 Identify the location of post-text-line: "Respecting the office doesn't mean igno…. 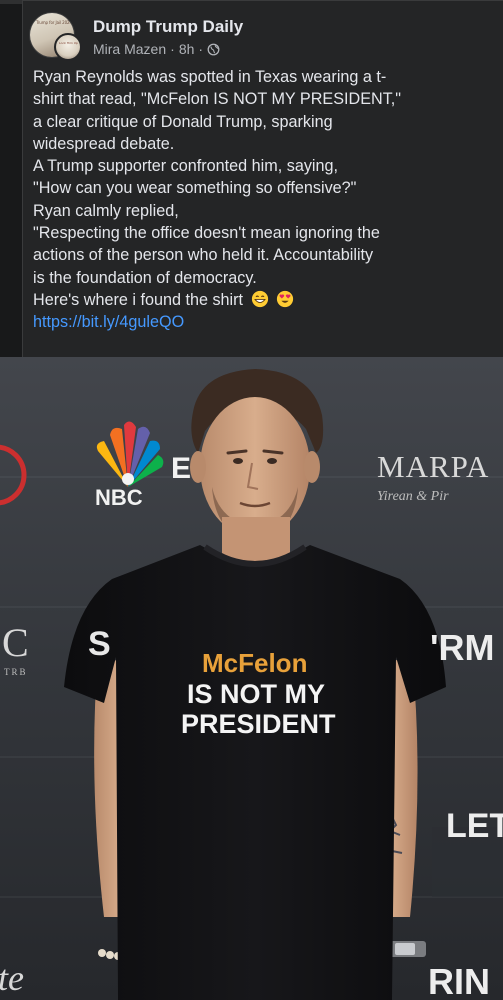
(206, 233).